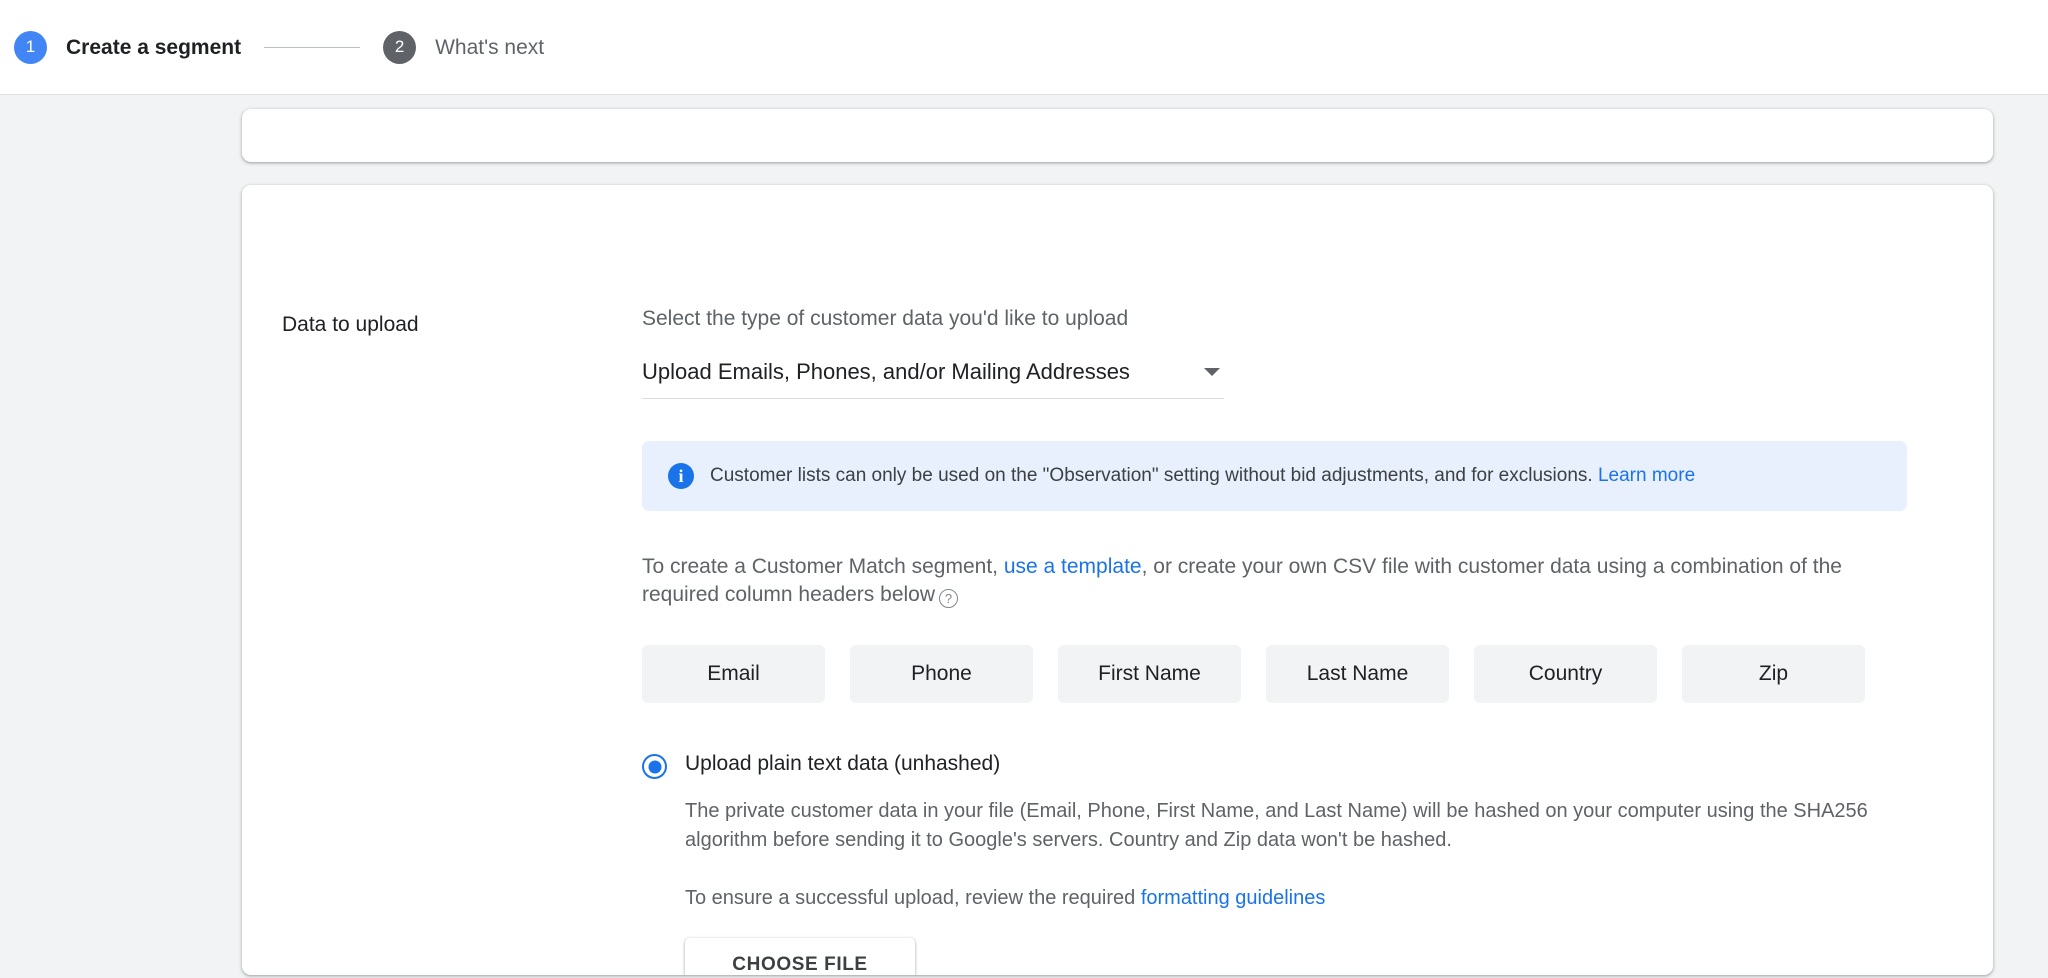 This screenshot has width=2048, height=978. What do you see at coordinates (350, 324) in the screenshot?
I see `section-title-data-to-upload: Data to upload` at bounding box center [350, 324].